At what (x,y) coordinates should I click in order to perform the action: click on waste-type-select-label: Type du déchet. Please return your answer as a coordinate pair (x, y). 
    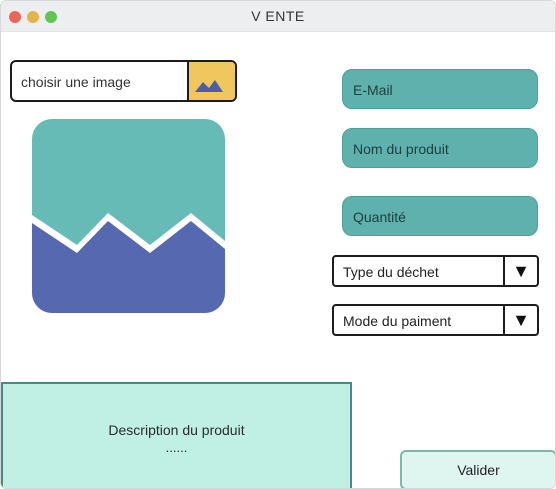
    Looking at the image, I should click on (391, 272).